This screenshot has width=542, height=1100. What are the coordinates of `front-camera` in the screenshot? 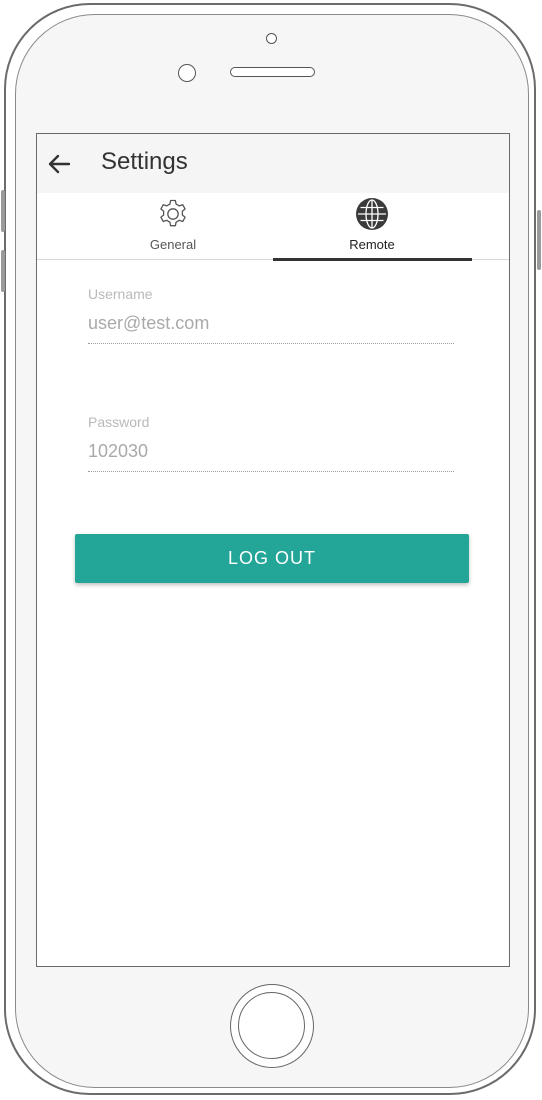 It's located at (187, 73).